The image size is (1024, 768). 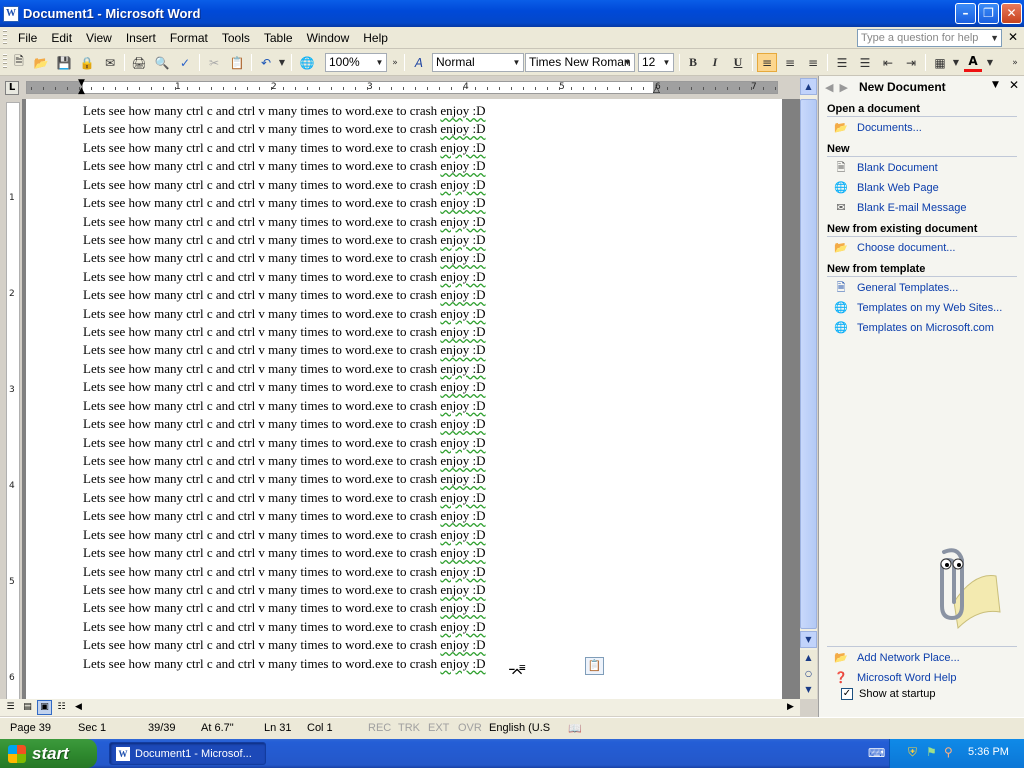 What do you see at coordinates (1013, 37) in the screenshot?
I see `close-document-icon: ✕` at bounding box center [1013, 37].